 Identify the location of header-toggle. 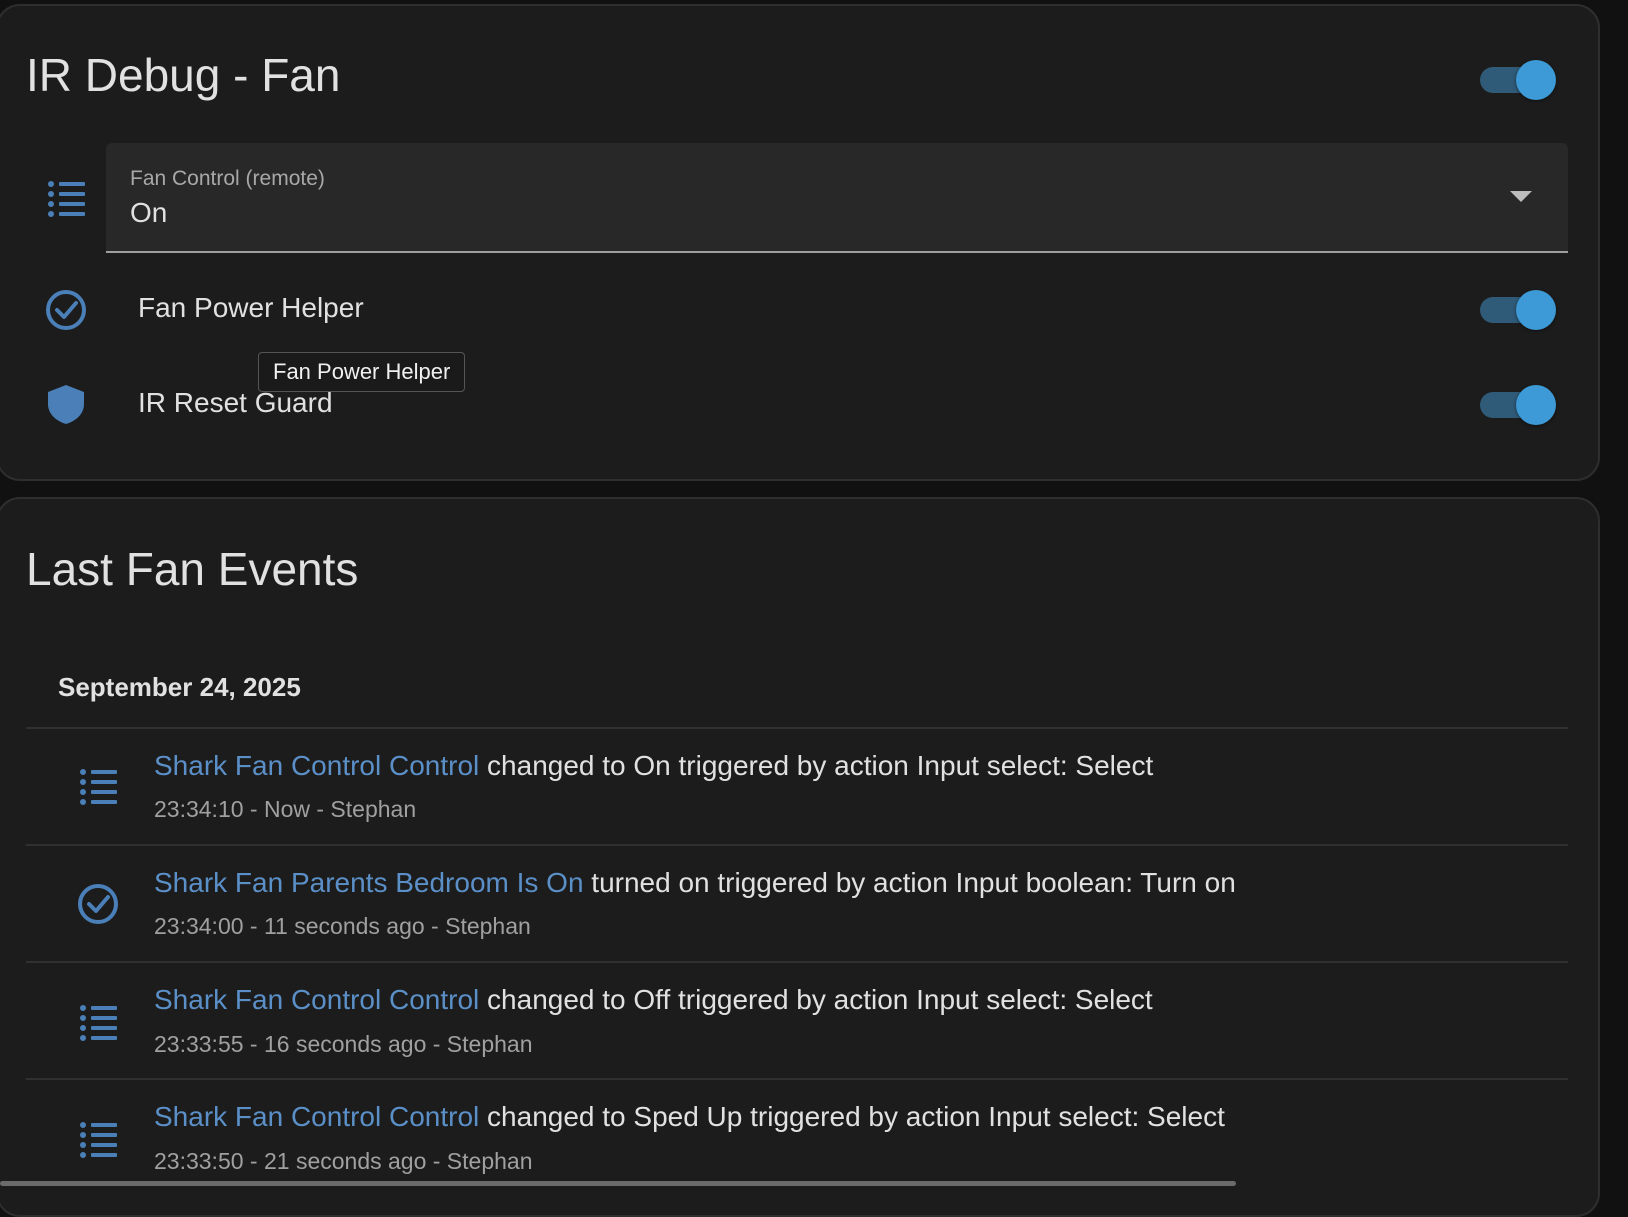
(1516, 79).